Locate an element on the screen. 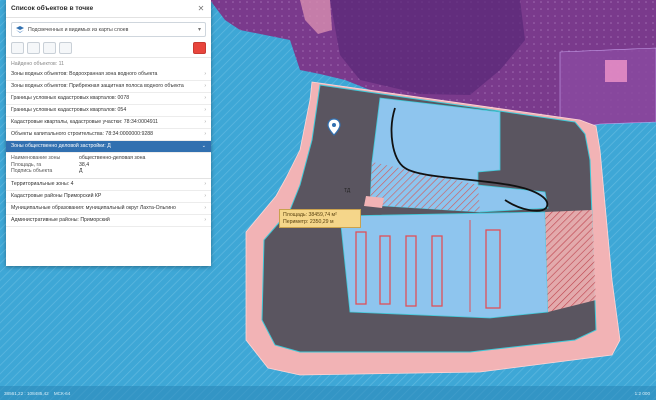 This screenshot has width=656, height=400. list-item: Кадастровые районы Приморский КР › is located at coordinates (108, 197).